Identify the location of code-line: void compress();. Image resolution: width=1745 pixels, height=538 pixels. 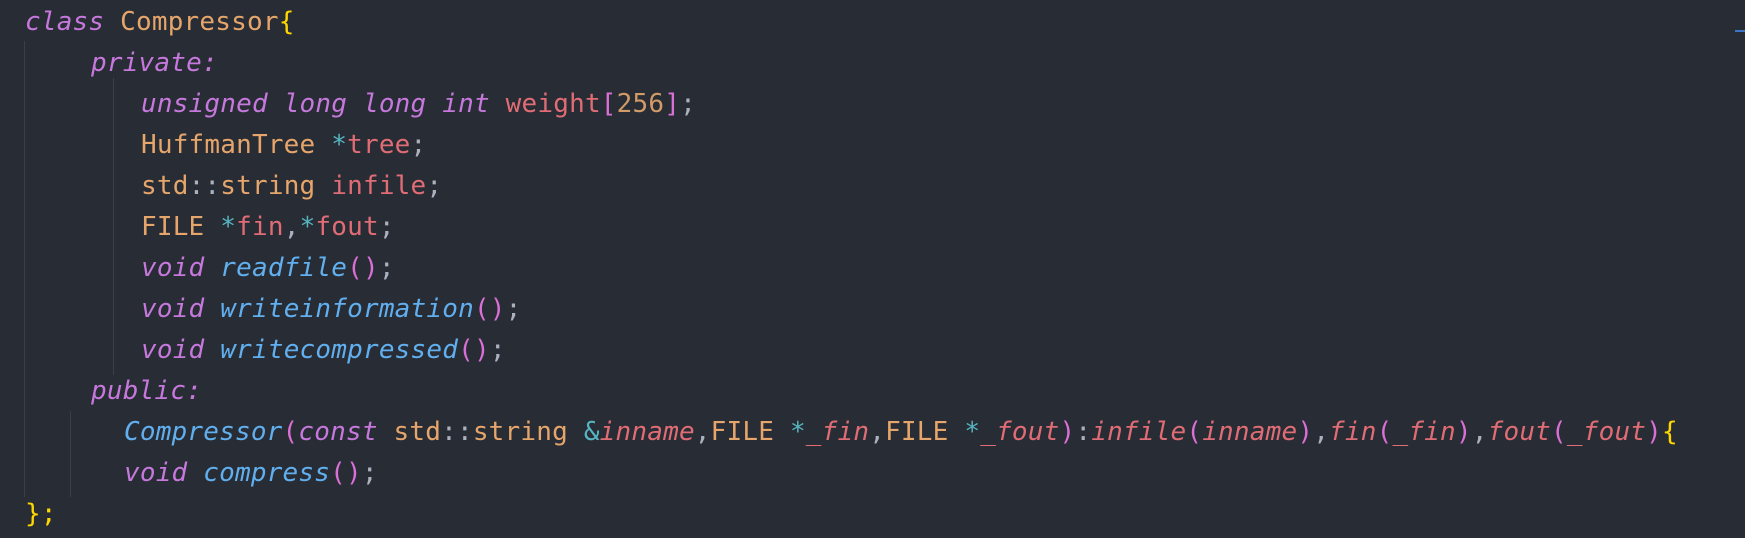
(251, 473).